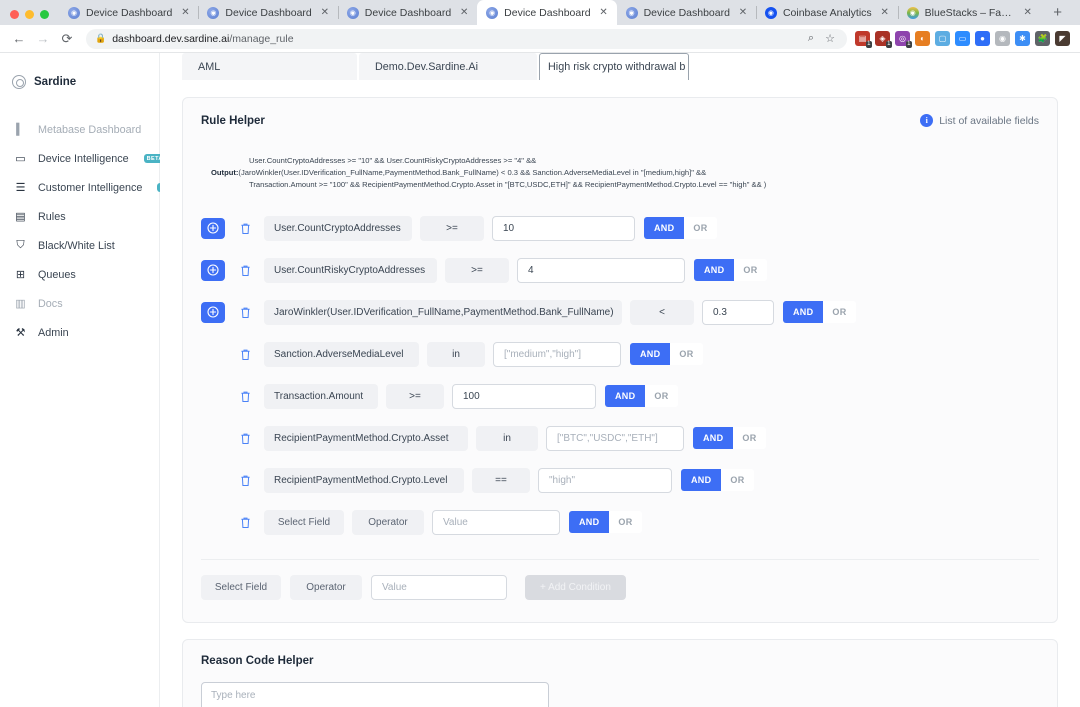 The height and width of the screenshot is (707, 1080). Describe the element at coordinates (79, 216) in the screenshot. I see `sidebar-item-rules: ▤ Rules` at that location.